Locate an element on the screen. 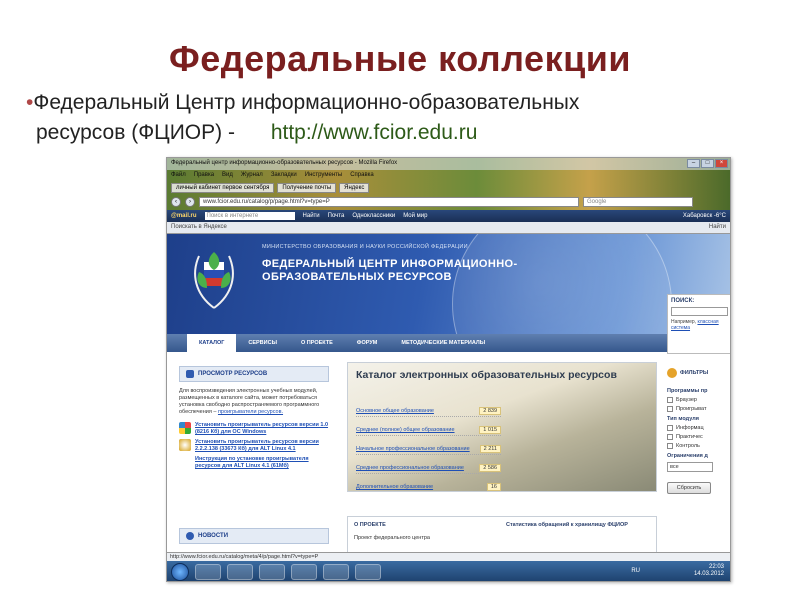 Image resolution: width=800 pixels, height=600 pixels. player-taskbar-icon is located at coordinates (272, 572).